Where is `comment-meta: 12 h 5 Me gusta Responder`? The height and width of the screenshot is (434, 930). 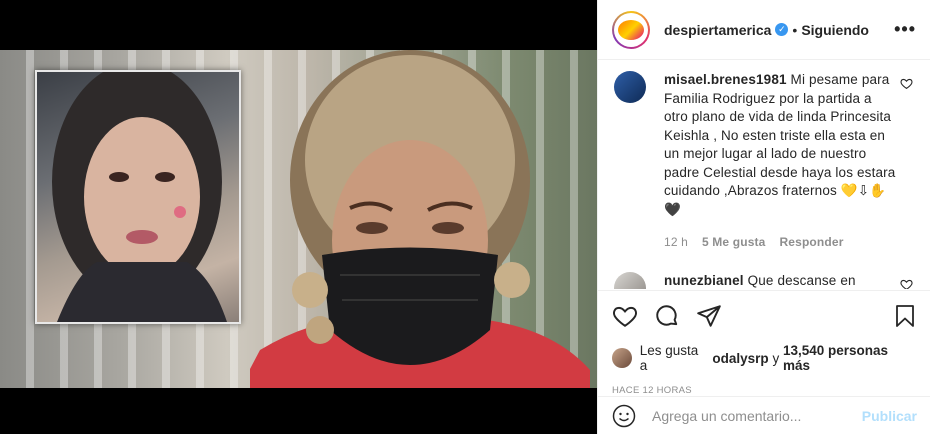
comment-meta: 12 h 5 Me gusta Responder is located at coordinates (780, 242).